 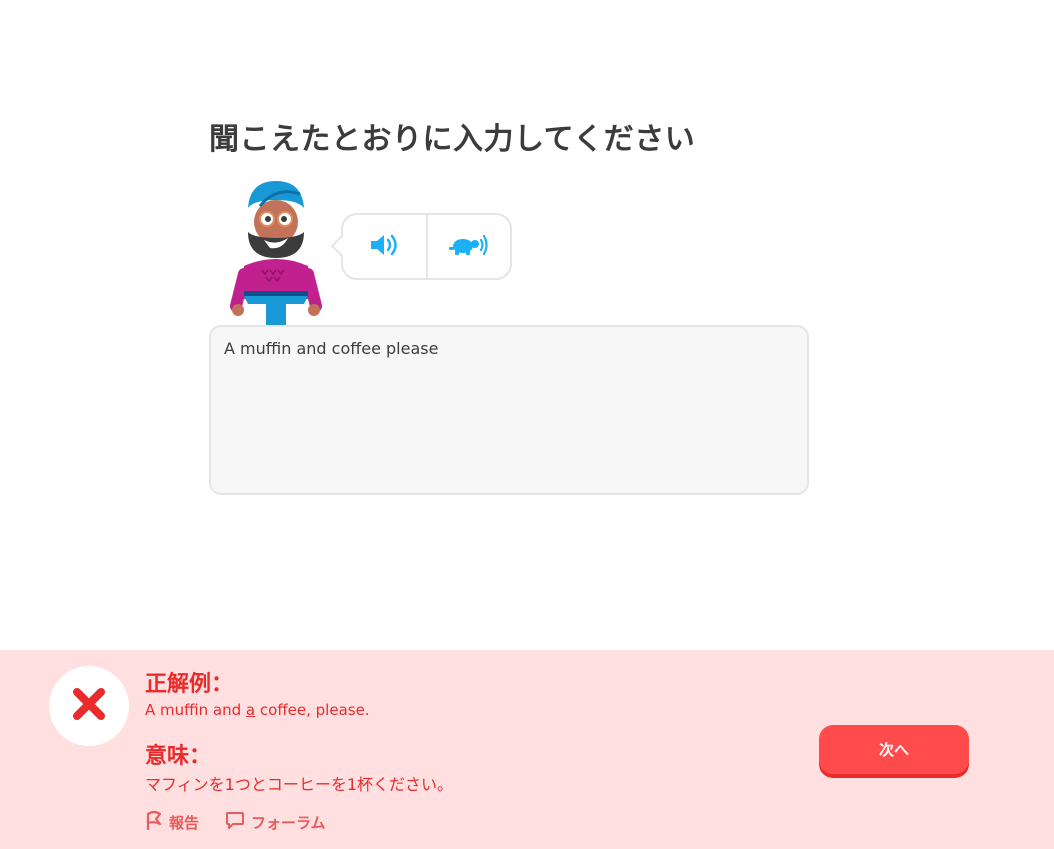 What do you see at coordinates (250, 710) in the screenshot?
I see `highlighted-missing-word: a` at bounding box center [250, 710].